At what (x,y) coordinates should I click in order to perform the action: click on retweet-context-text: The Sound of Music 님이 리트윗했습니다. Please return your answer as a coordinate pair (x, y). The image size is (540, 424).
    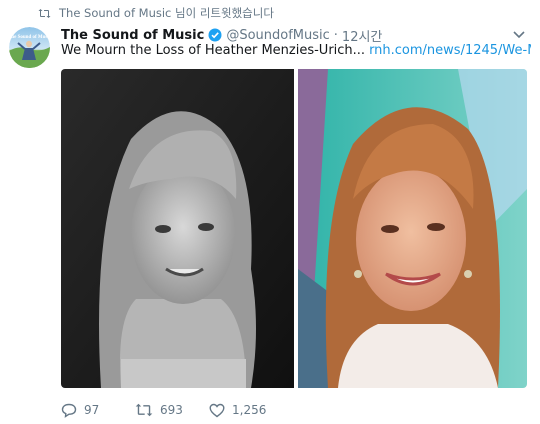
    Looking at the image, I should click on (166, 13).